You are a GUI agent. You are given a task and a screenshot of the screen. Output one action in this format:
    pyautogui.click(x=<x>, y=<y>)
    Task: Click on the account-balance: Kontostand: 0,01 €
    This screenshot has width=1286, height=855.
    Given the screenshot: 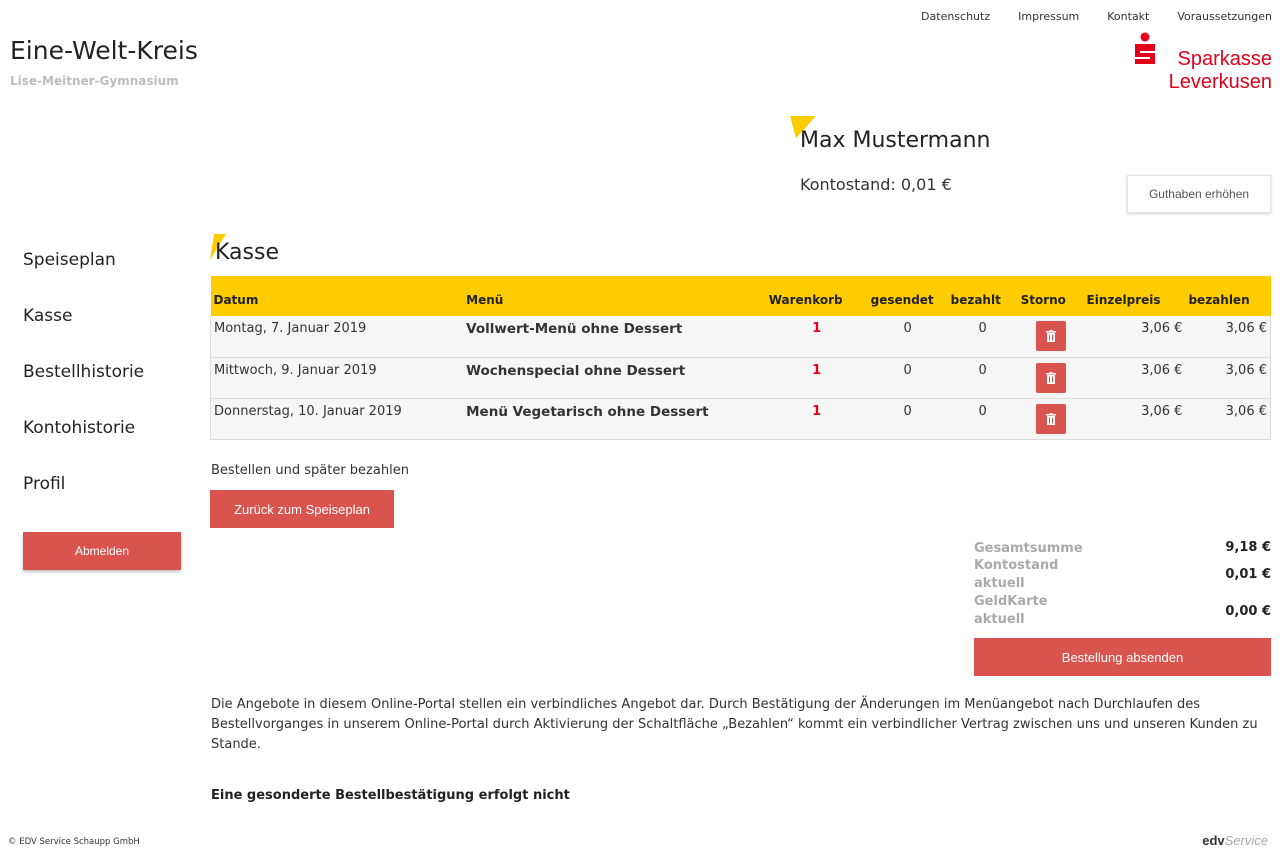 What is the action you would take?
    pyautogui.click(x=876, y=184)
    